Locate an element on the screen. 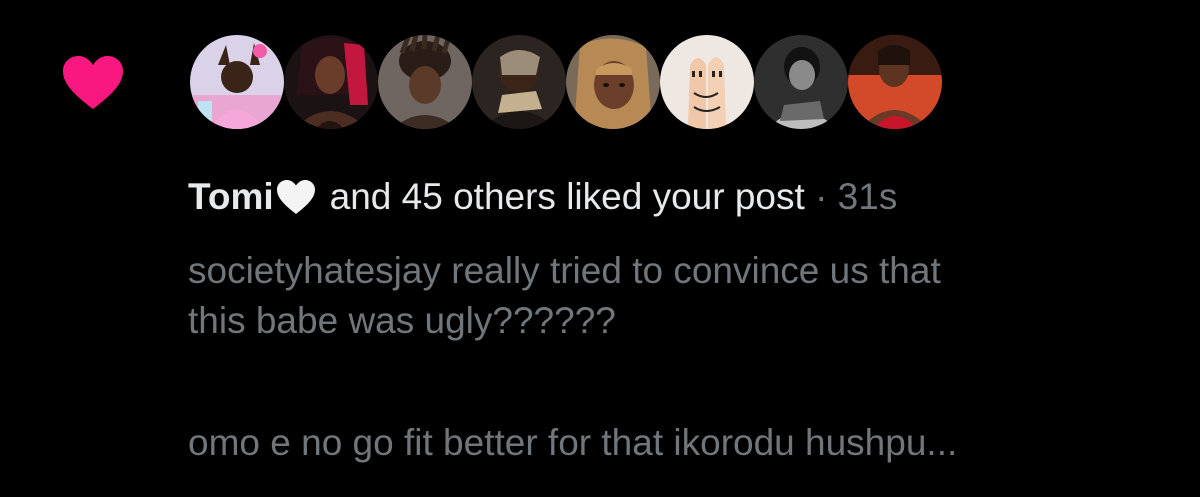 Image resolution: width=1200 pixels, height=497 pixels. action-text: and 45 others liked your post is located at coordinates (567, 196).